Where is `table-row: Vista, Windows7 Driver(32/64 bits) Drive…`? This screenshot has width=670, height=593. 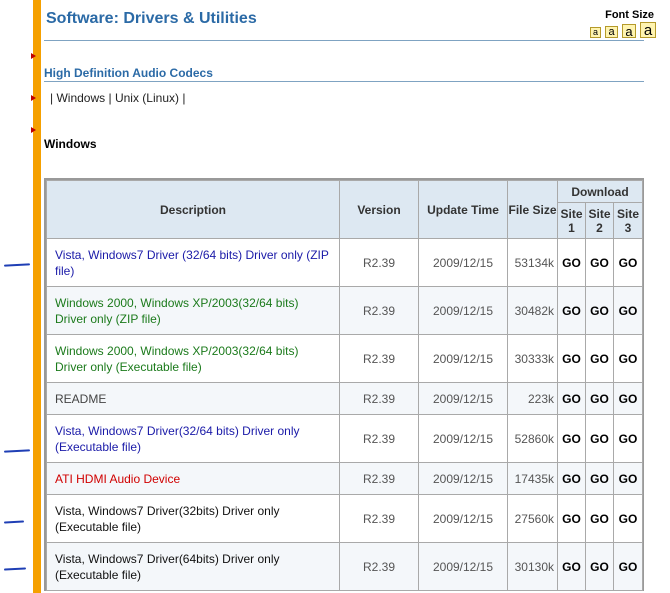
table-row: Vista, Windows7 Driver(32/64 bits) Drive… is located at coordinates (345, 438).